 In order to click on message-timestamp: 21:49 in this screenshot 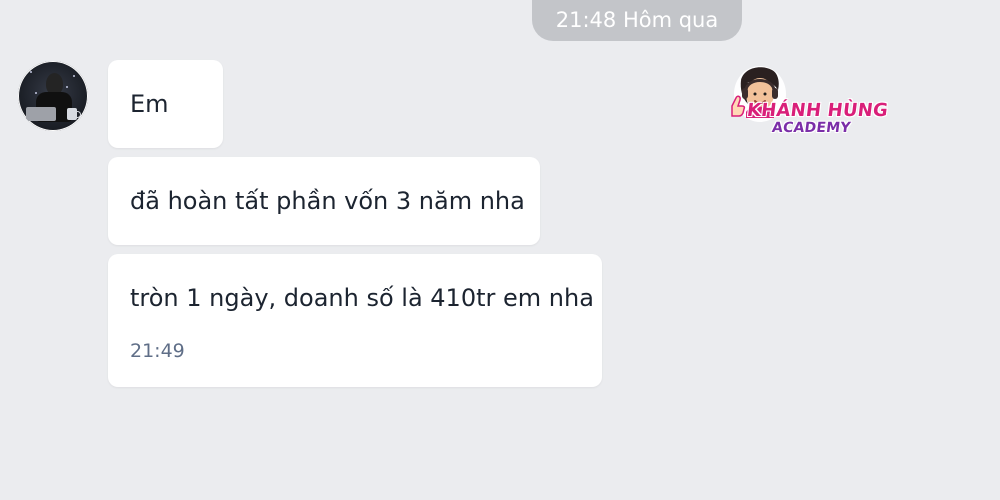, I will do `click(157, 351)`.